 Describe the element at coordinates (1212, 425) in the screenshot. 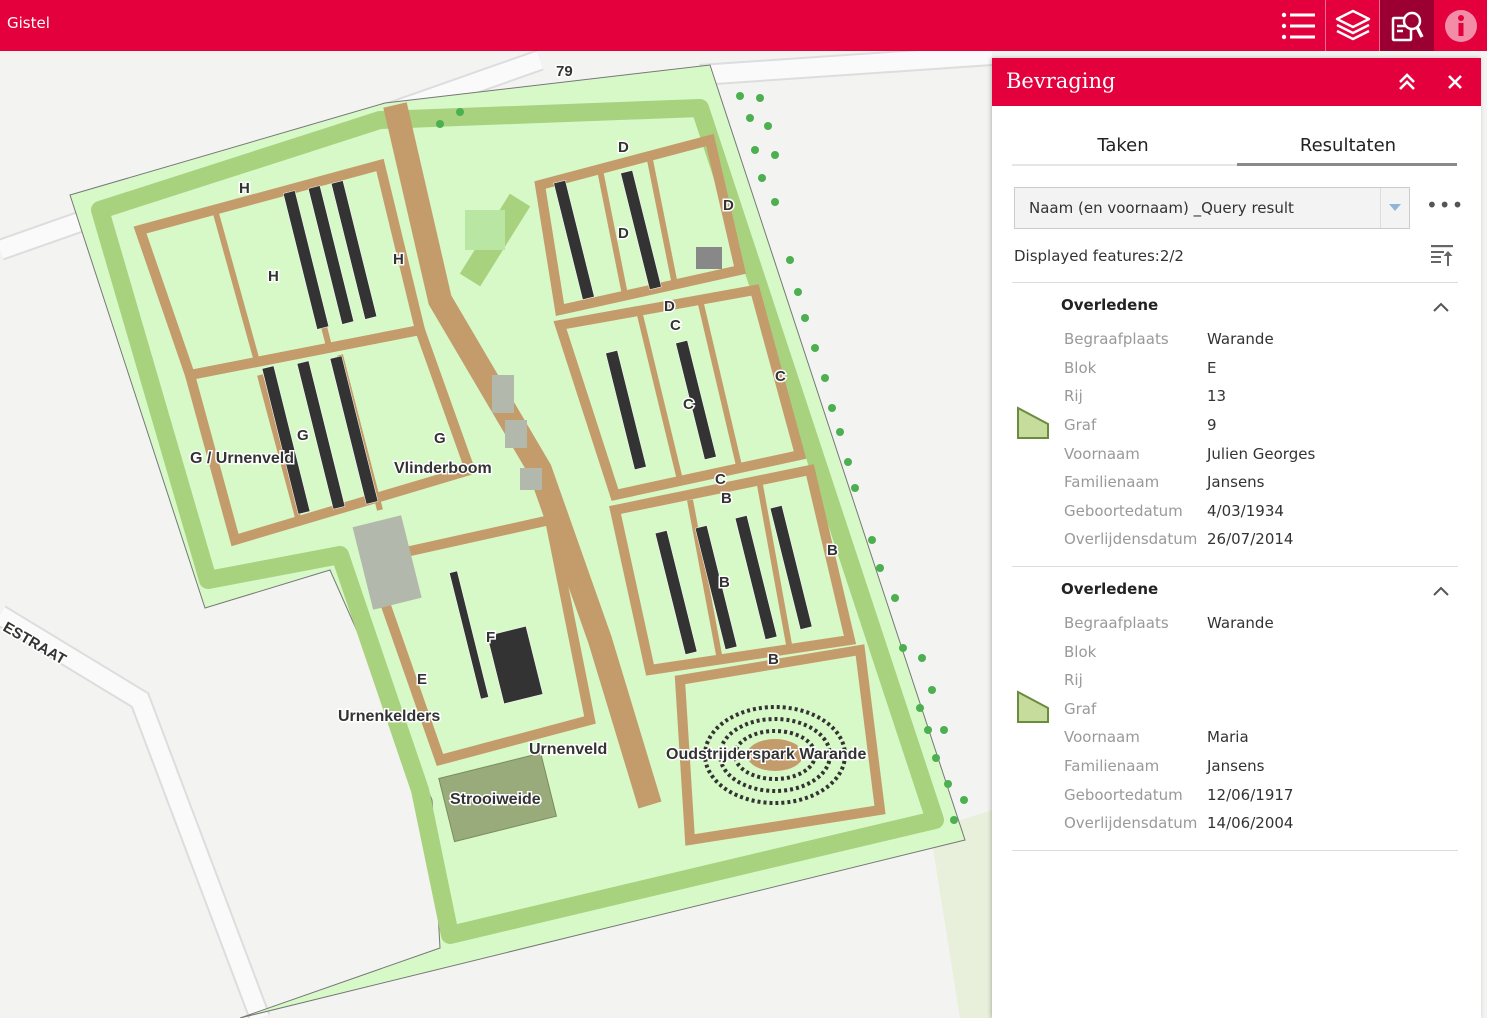

I see `field-value: 9` at that location.